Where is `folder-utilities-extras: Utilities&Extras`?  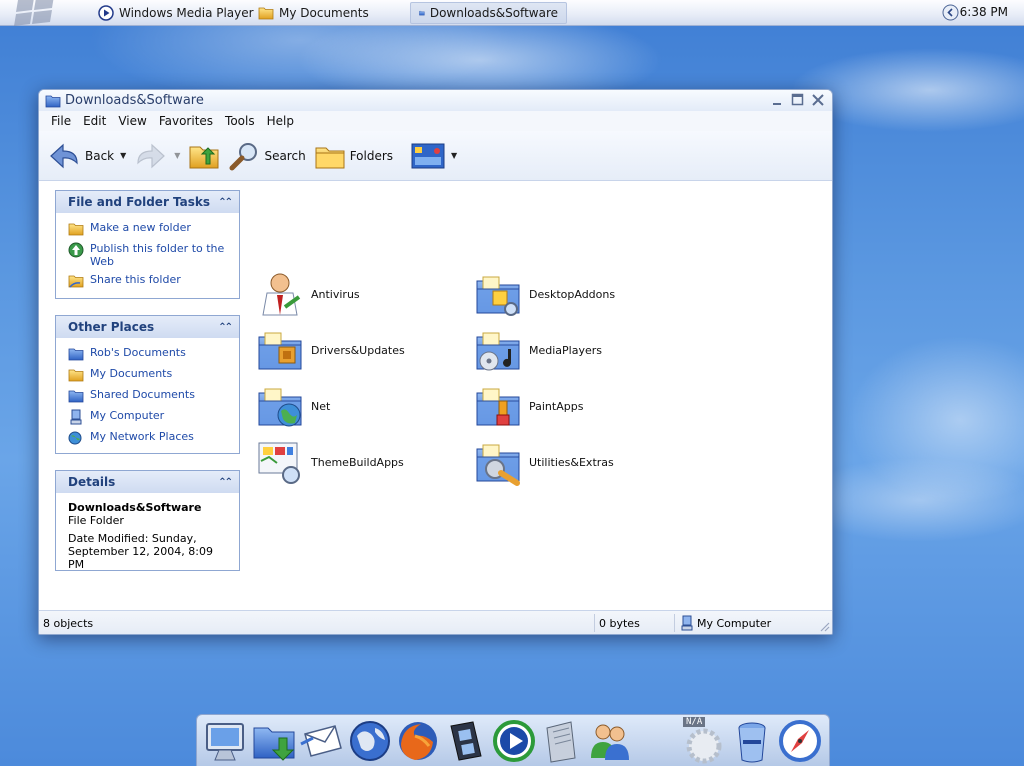
folder-utilities-extras: Utilities&Extras is located at coordinates (543, 462).